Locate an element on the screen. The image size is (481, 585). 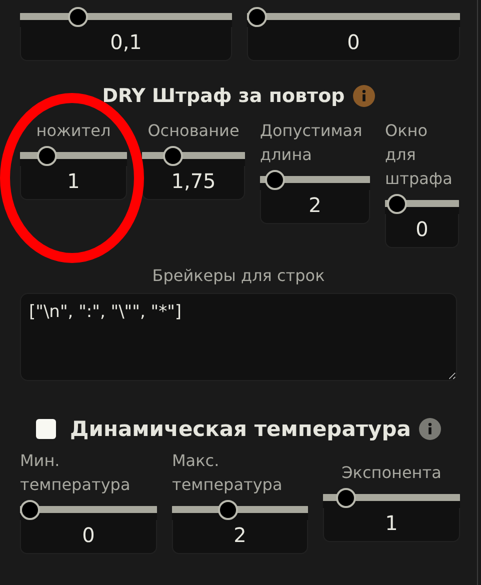
slider-label: Основание is located at coordinates (194, 131).